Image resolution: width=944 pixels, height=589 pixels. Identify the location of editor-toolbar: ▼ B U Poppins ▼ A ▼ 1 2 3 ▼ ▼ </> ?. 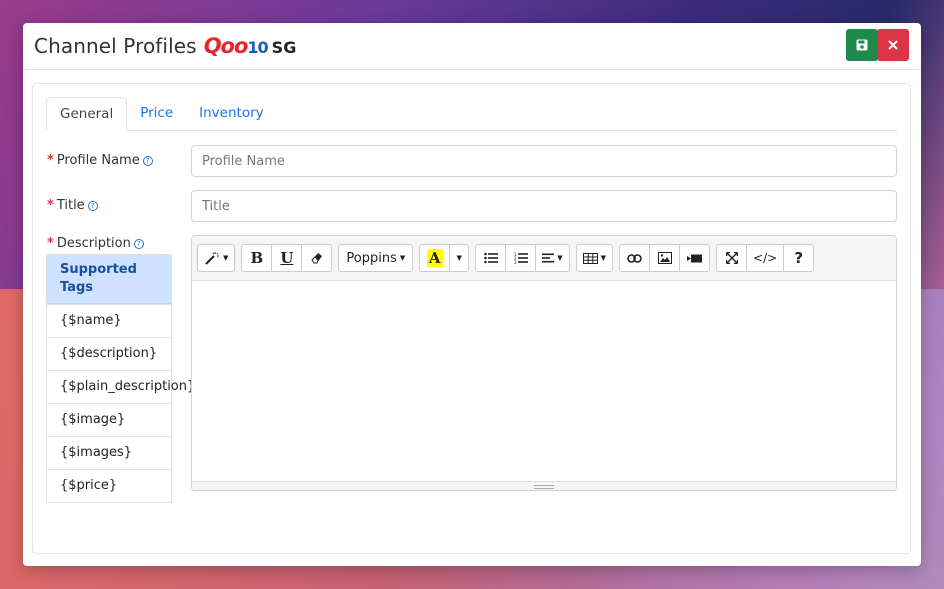
(544, 258).